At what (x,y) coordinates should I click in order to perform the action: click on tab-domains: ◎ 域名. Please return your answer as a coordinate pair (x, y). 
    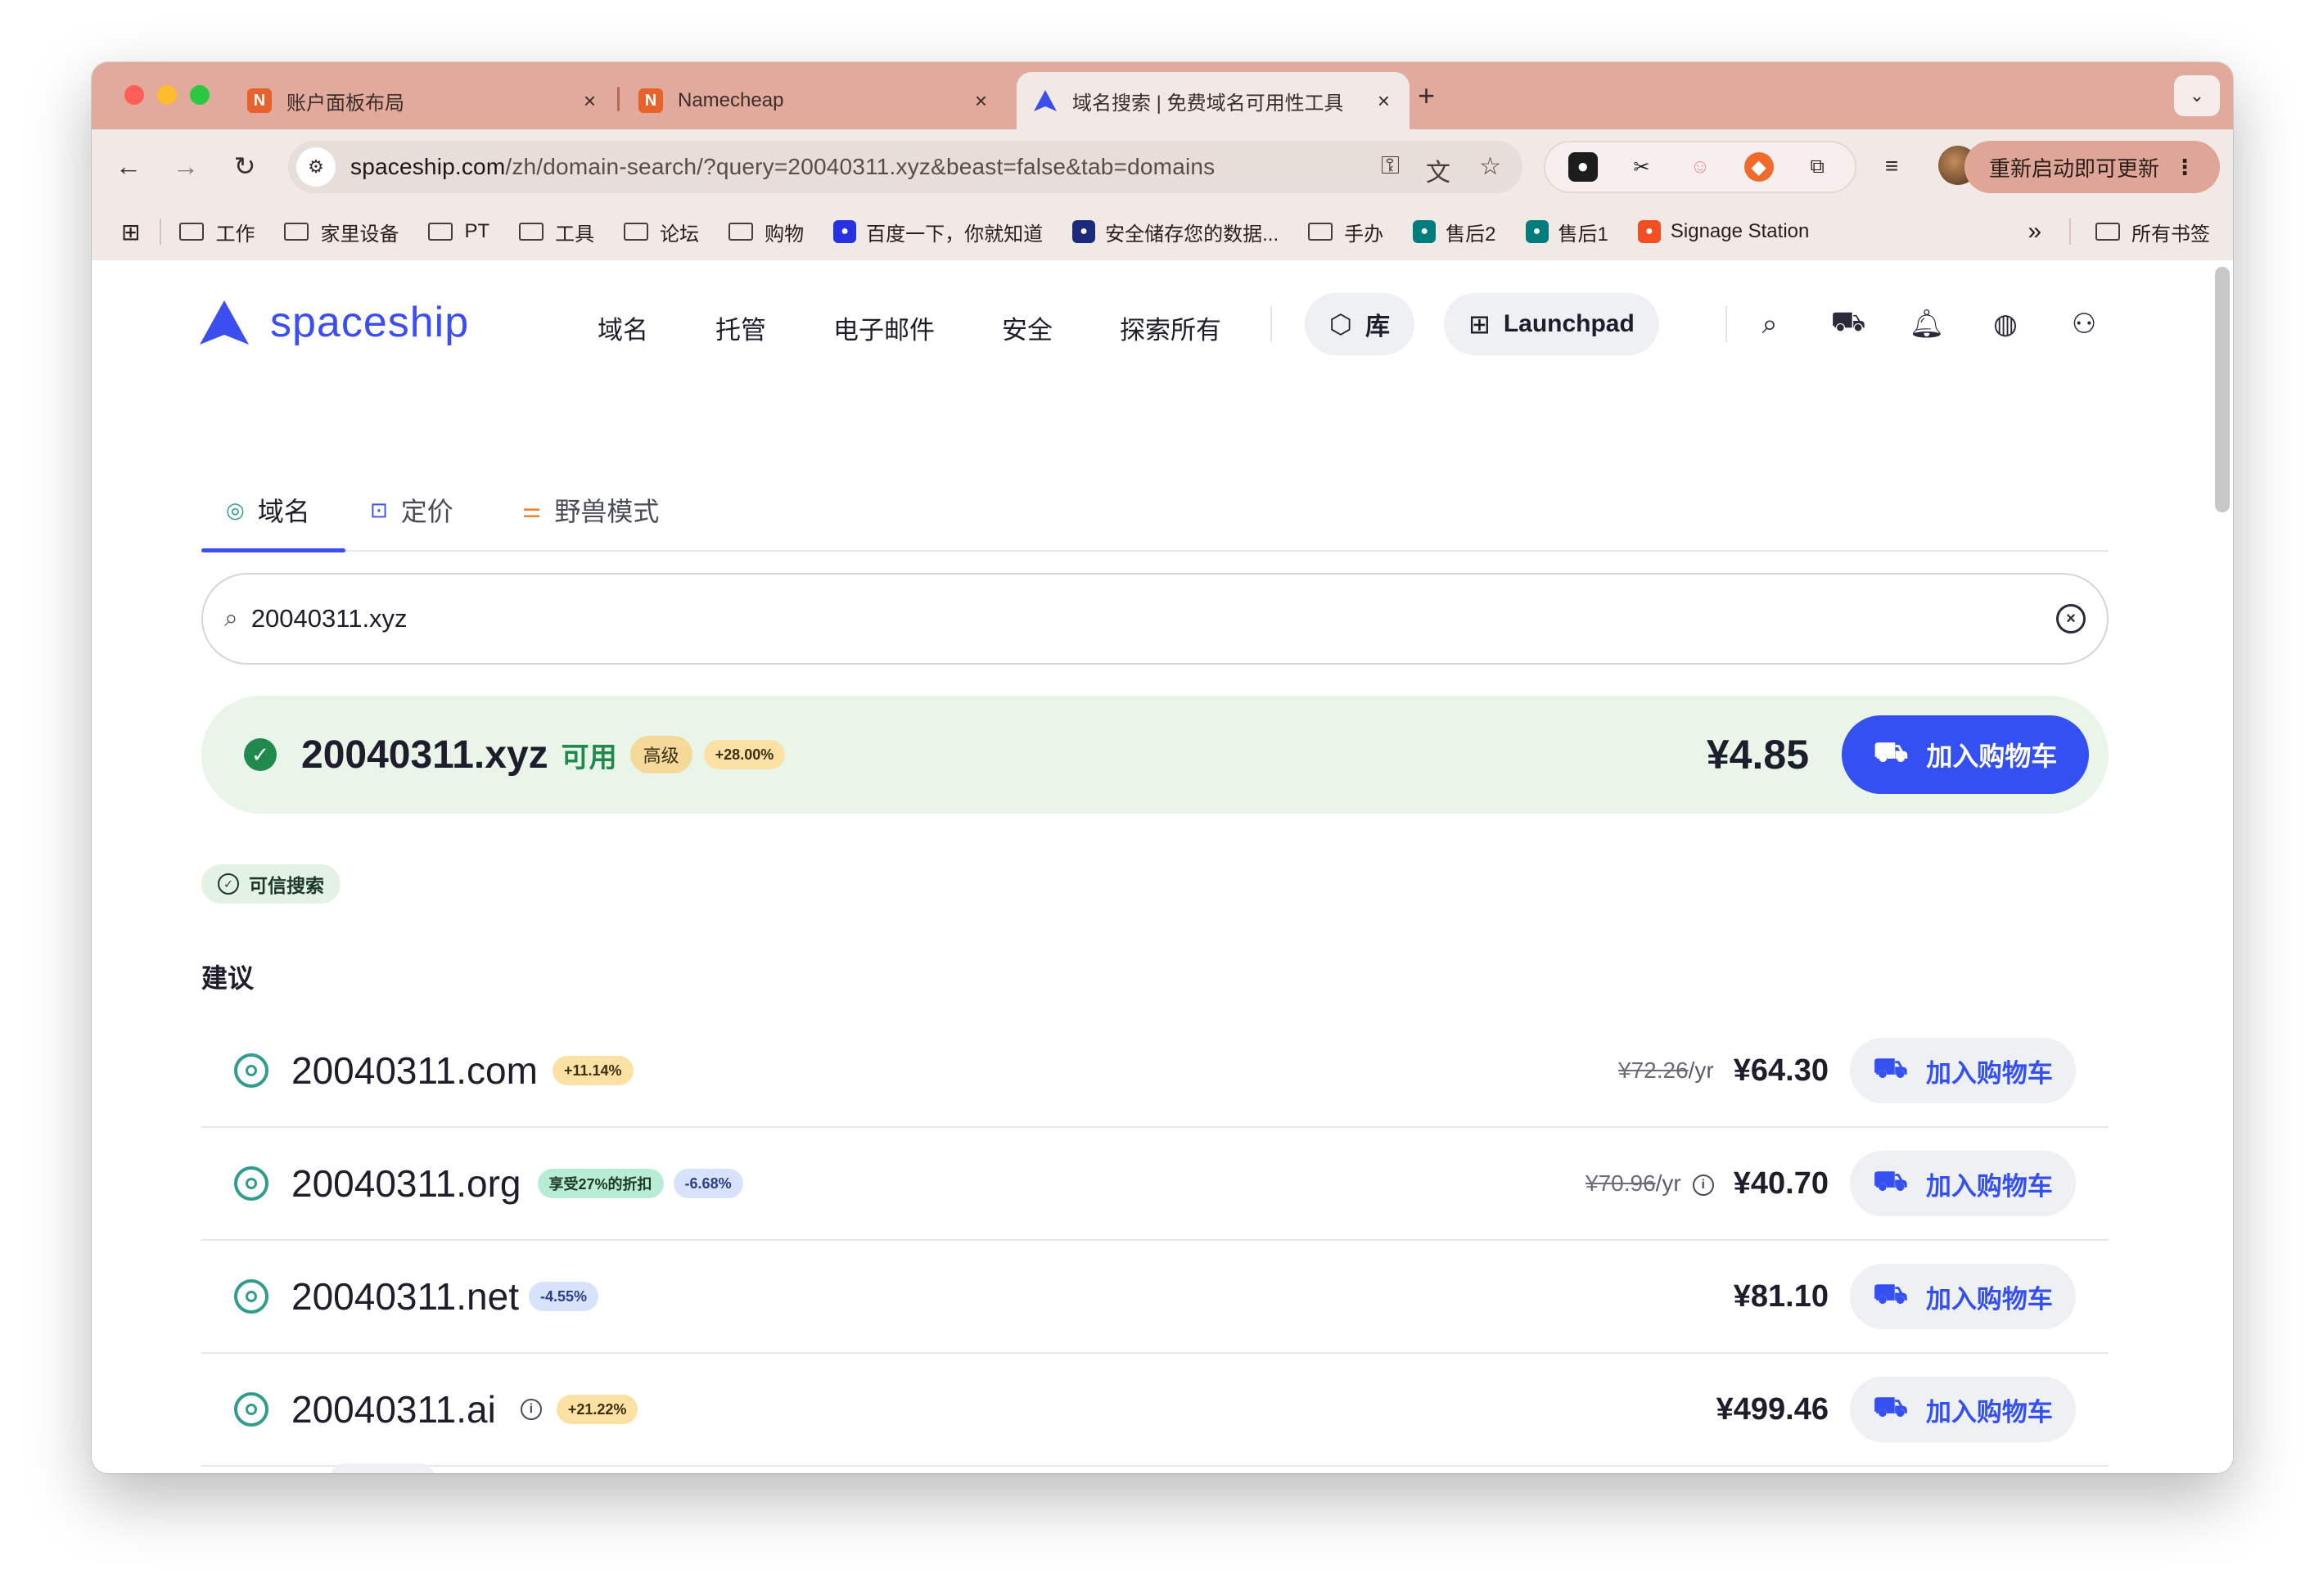
    Looking at the image, I should click on (268, 510).